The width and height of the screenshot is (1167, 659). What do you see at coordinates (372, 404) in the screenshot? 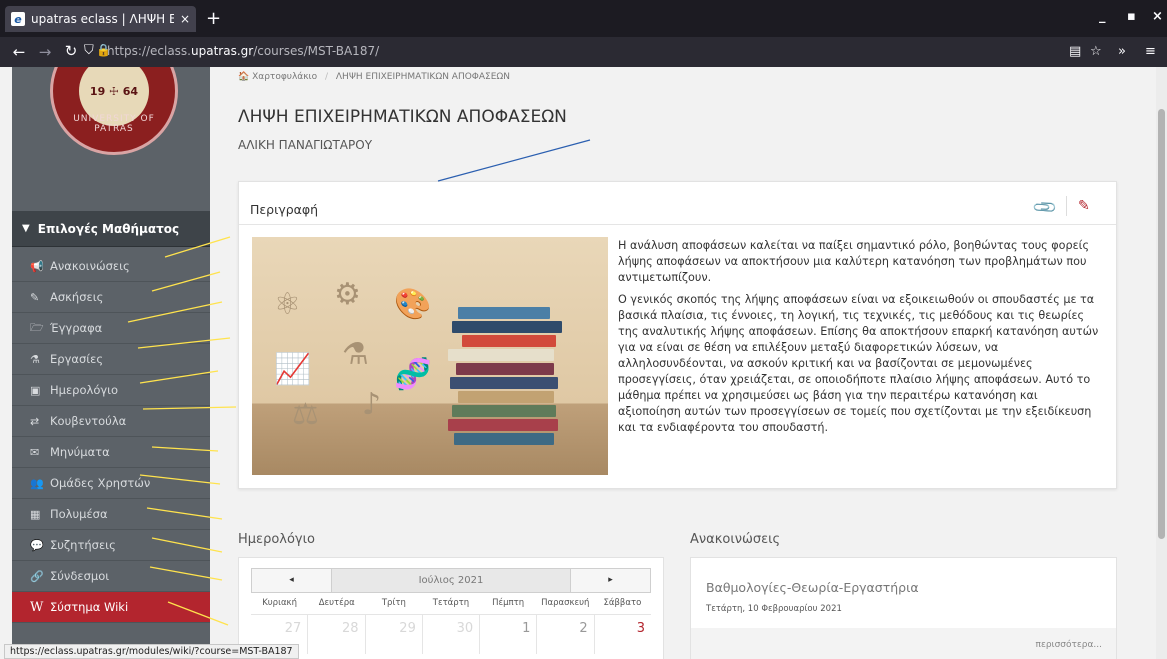
I see `music-note-icon: ♪` at bounding box center [372, 404].